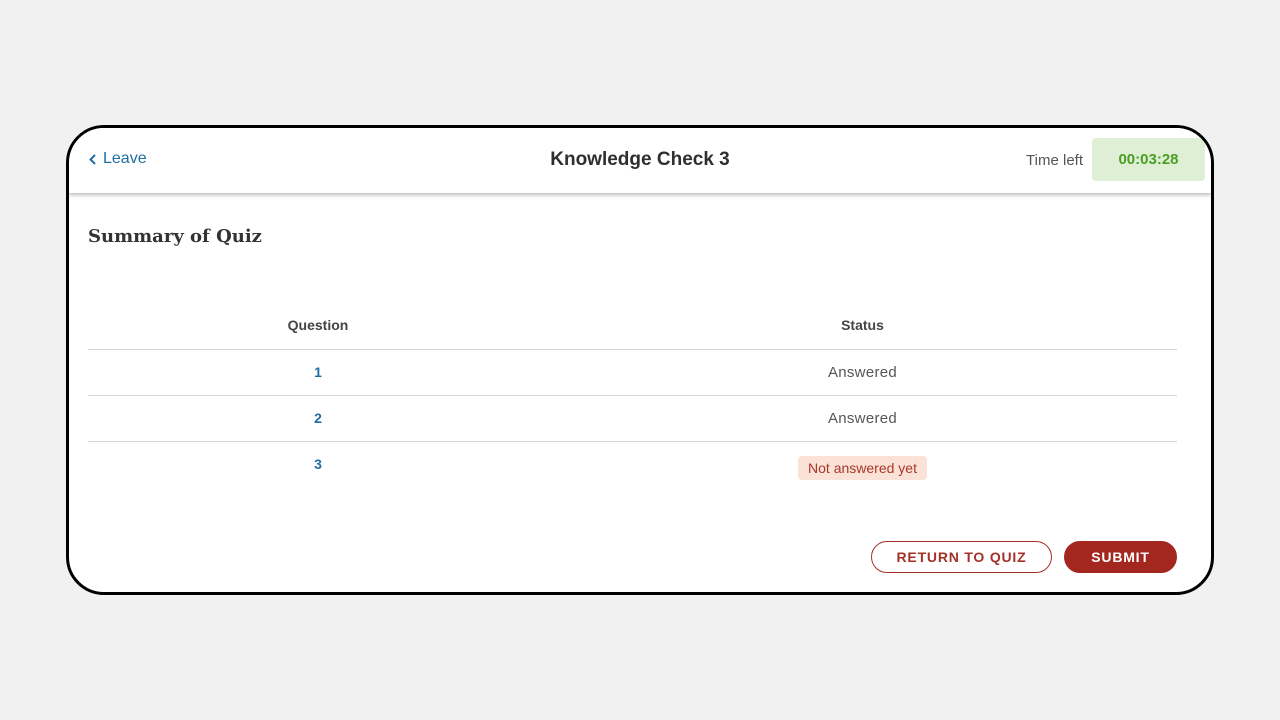  I want to click on return-to-quiz-button: RETURN TO QUIZ, so click(961, 557).